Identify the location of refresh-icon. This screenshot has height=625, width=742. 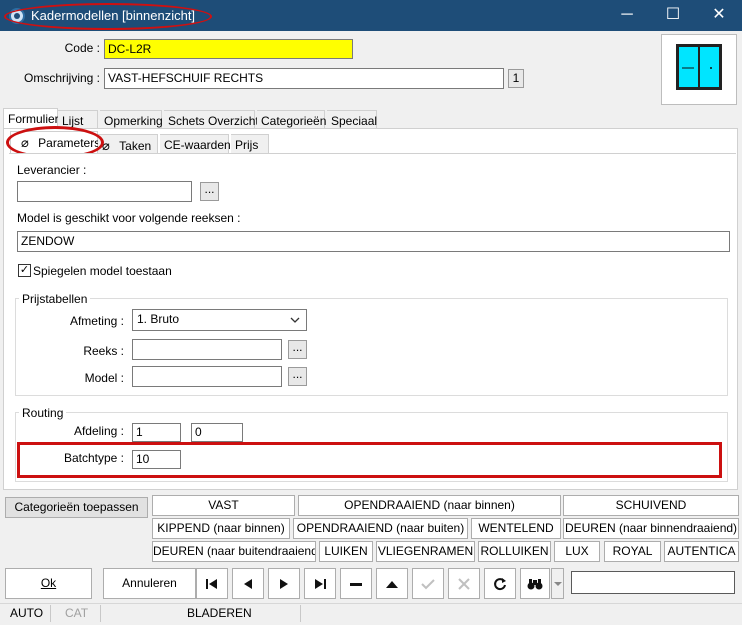
(500, 584).